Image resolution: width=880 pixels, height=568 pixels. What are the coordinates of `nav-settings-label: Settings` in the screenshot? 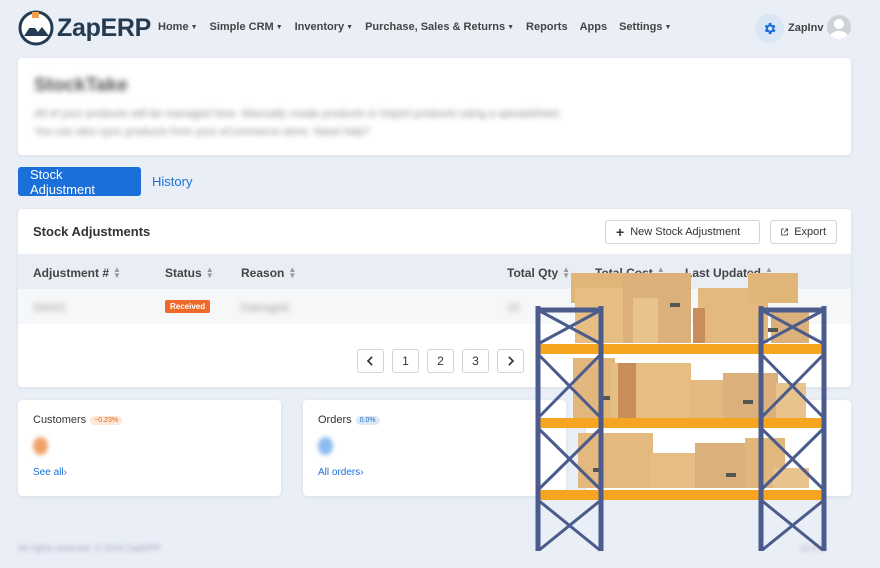 It's located at (641, 27).